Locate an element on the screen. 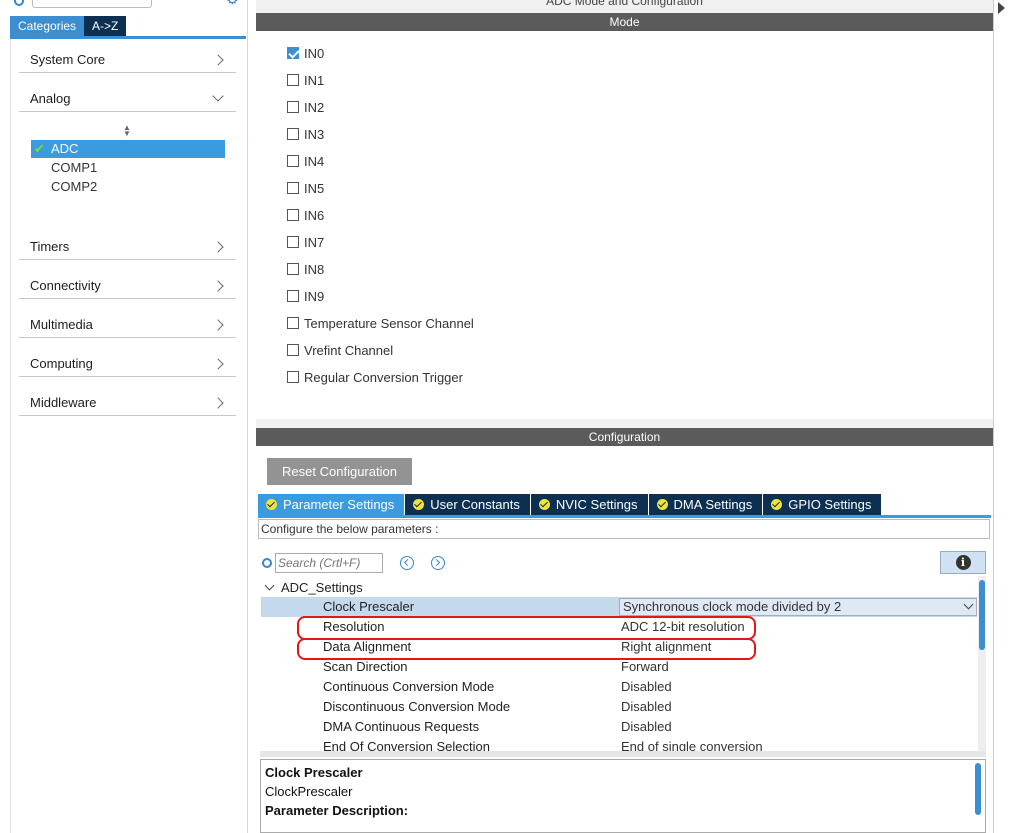 Image resolution: width=1011 pixels, height=833 pixels. category-analog: Analog is located at coordinates (127, 97).